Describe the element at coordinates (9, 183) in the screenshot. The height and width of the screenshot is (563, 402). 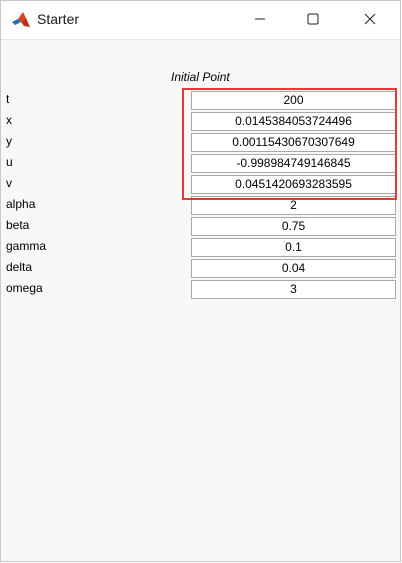
I see `param-label-v: v` at that location.